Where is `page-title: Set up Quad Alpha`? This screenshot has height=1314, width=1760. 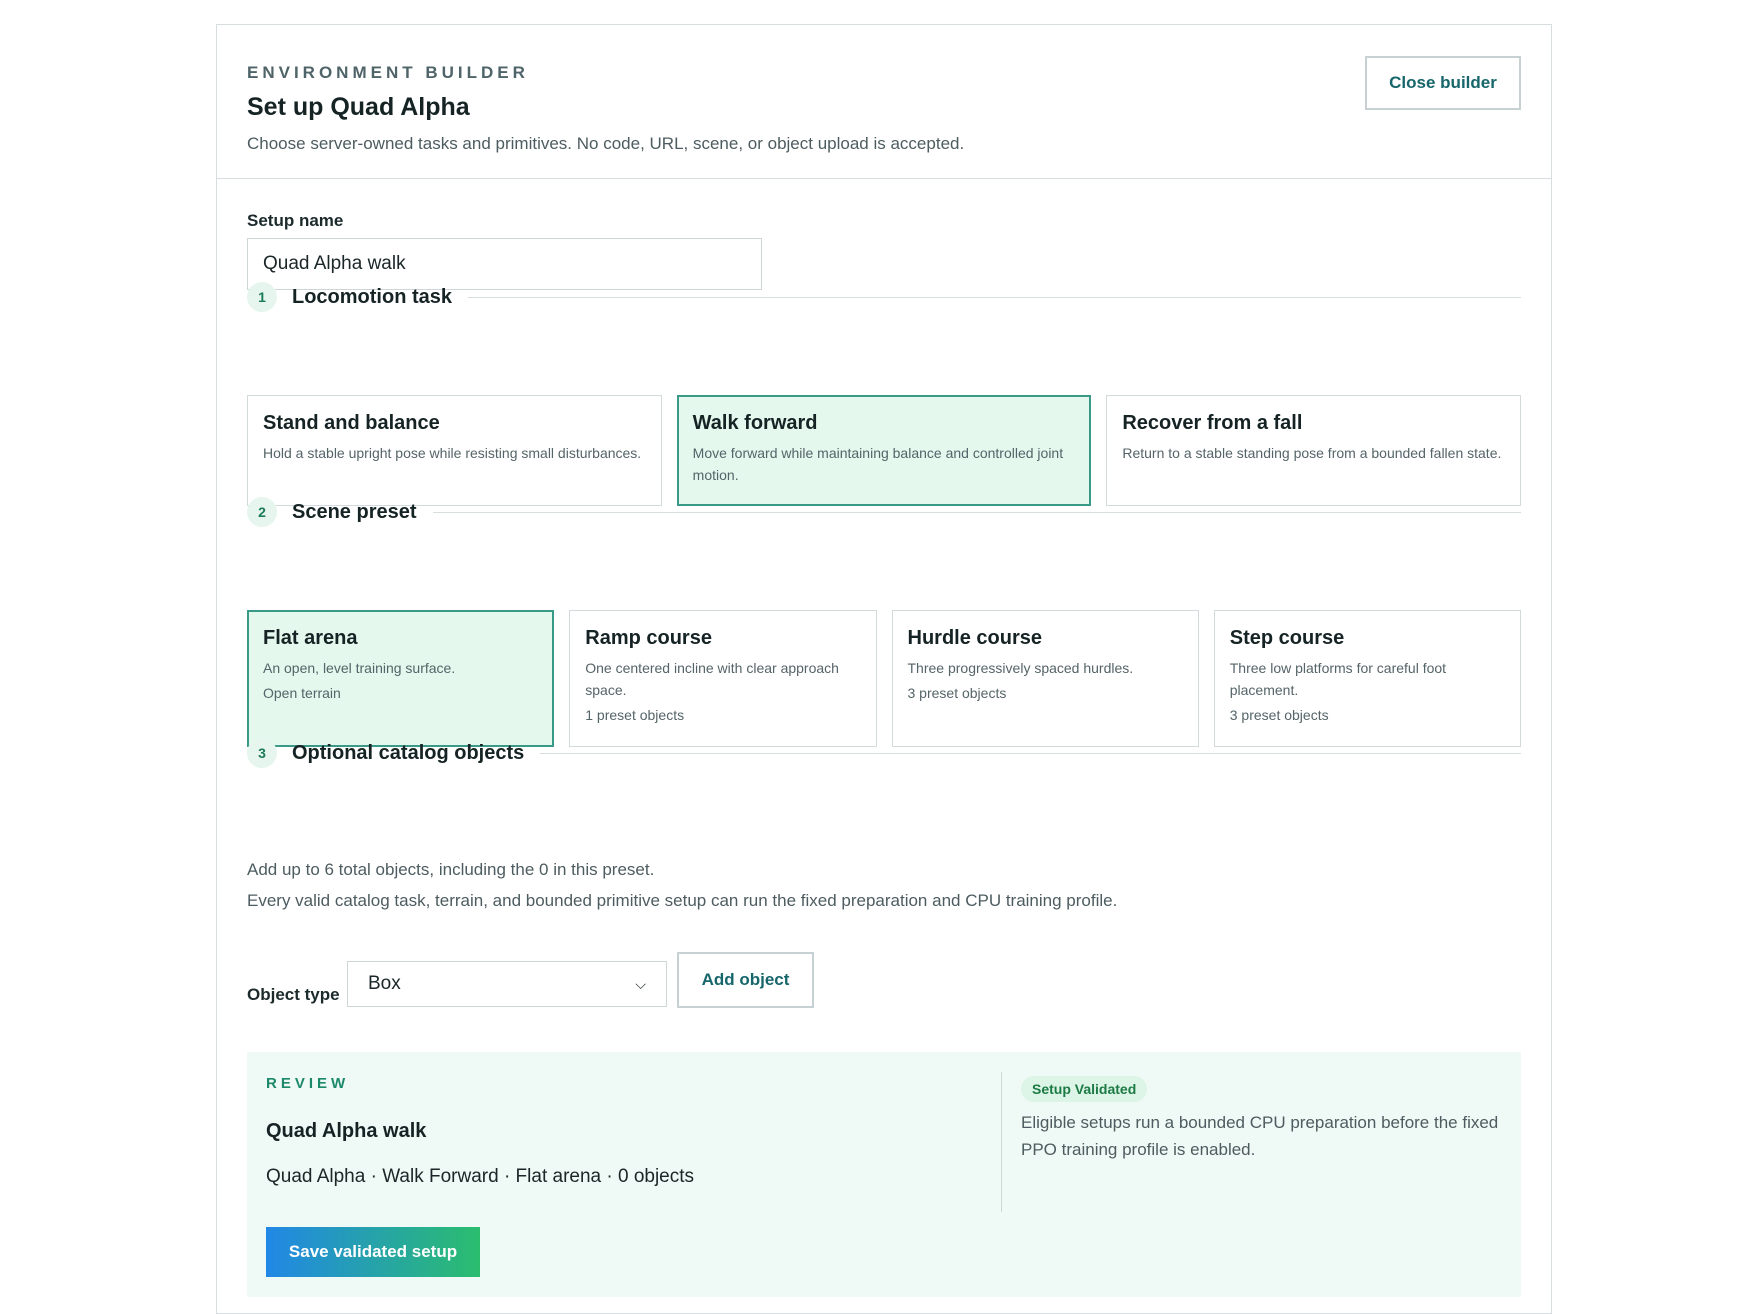
page-title: Set up Quad Alpha is located at coordinates (358, 107).